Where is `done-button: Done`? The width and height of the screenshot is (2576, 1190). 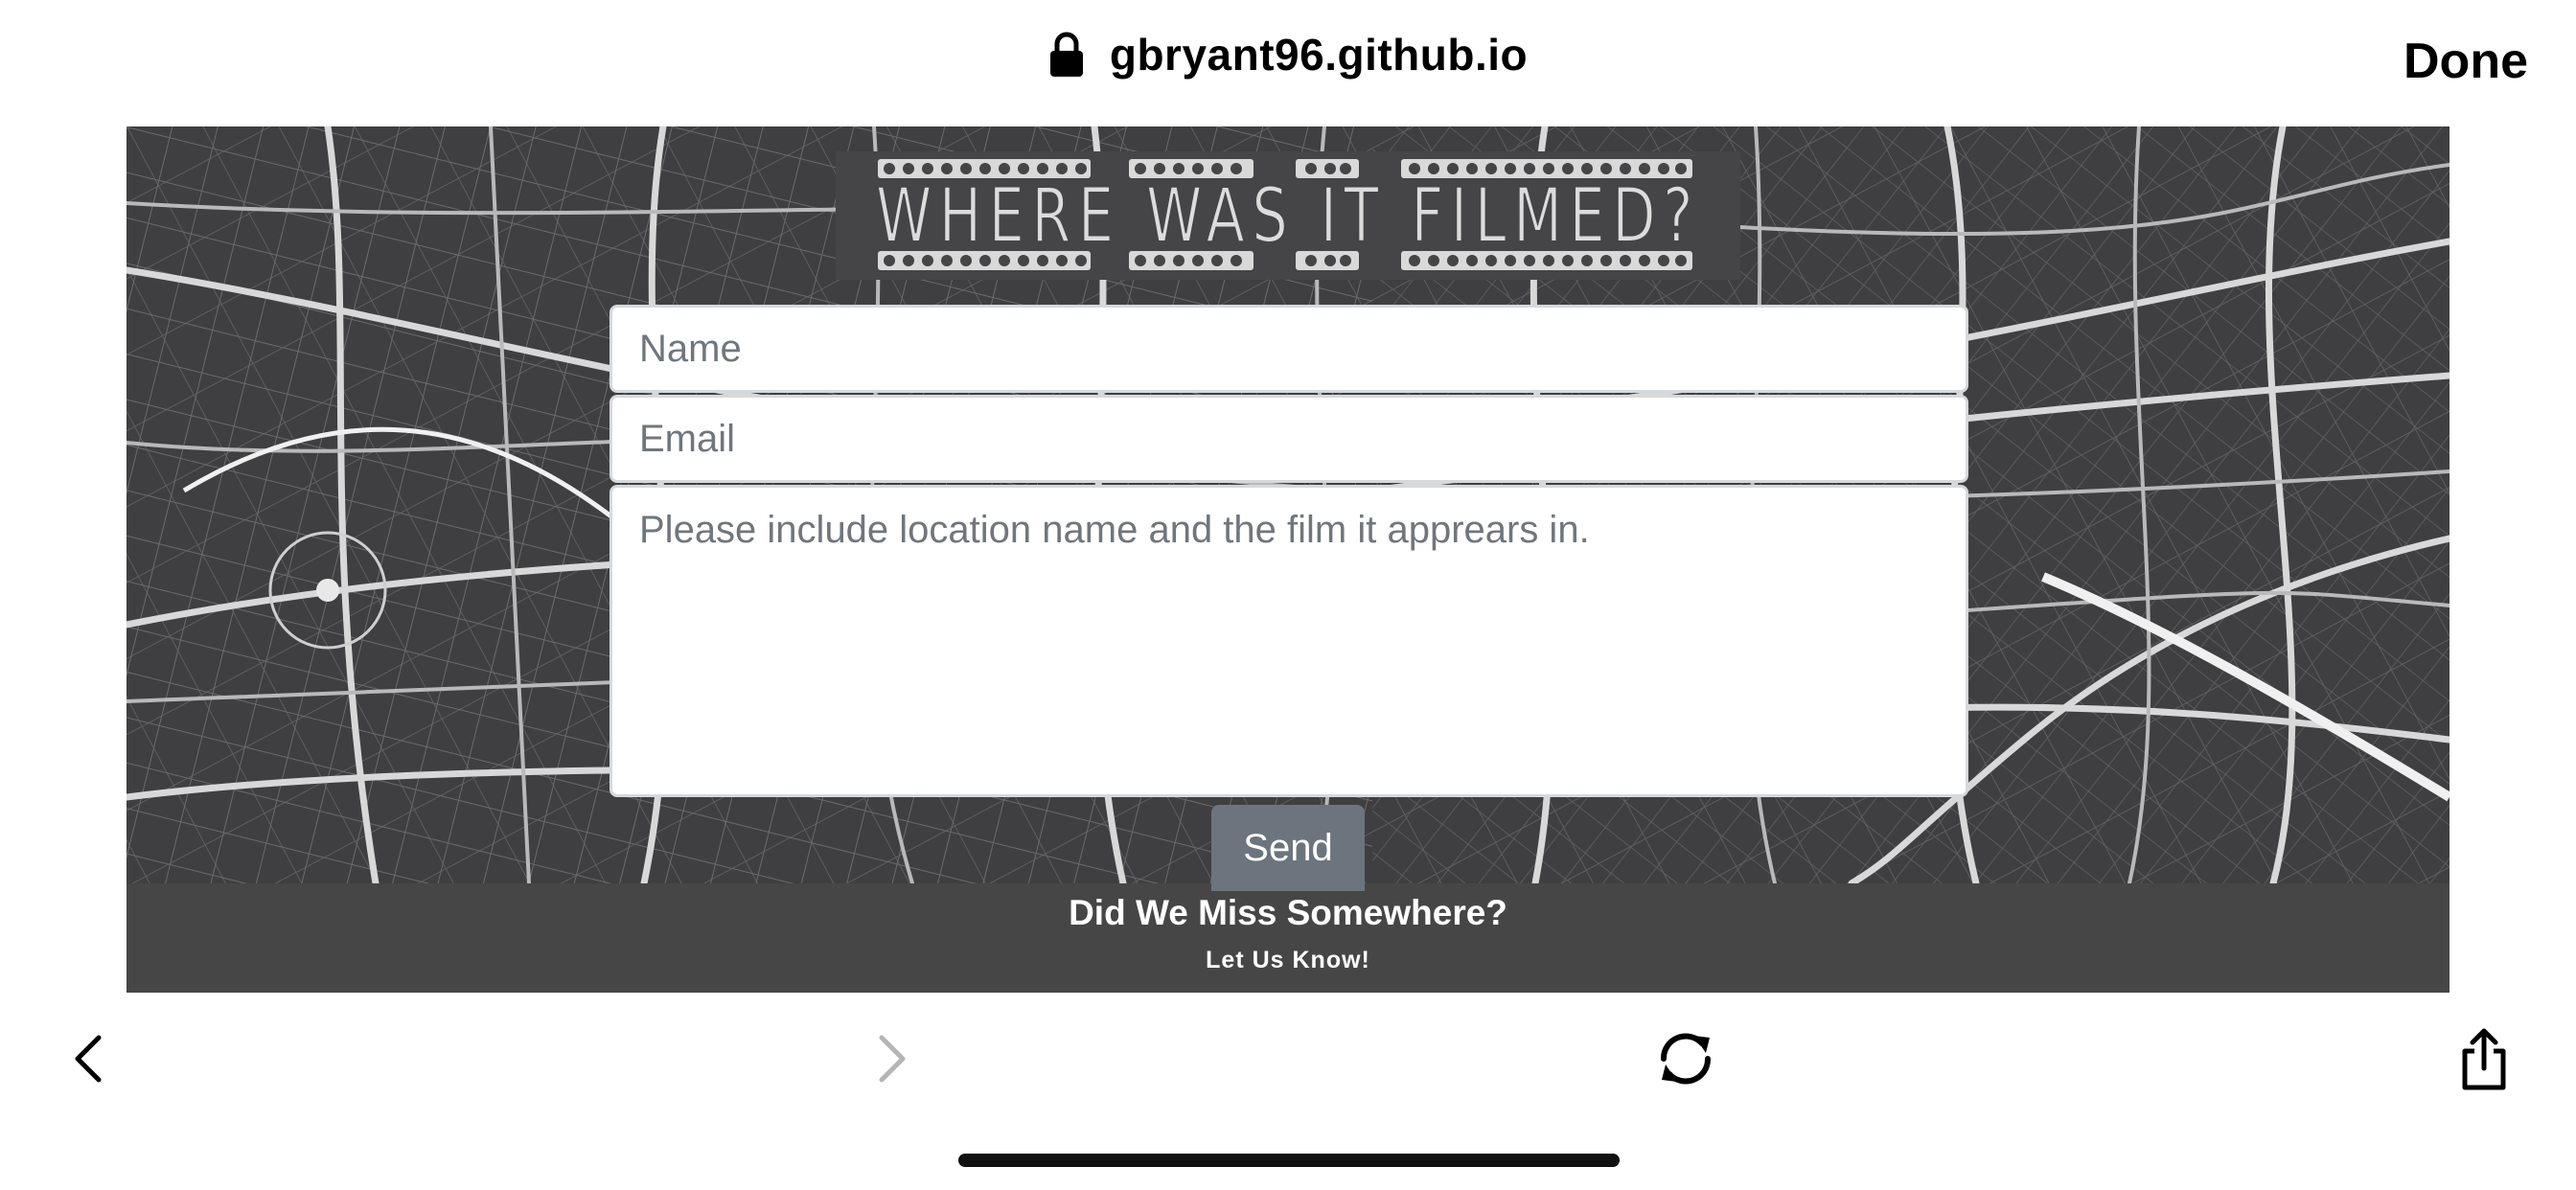
done-button: Done is located at coordinates (2466, 62).